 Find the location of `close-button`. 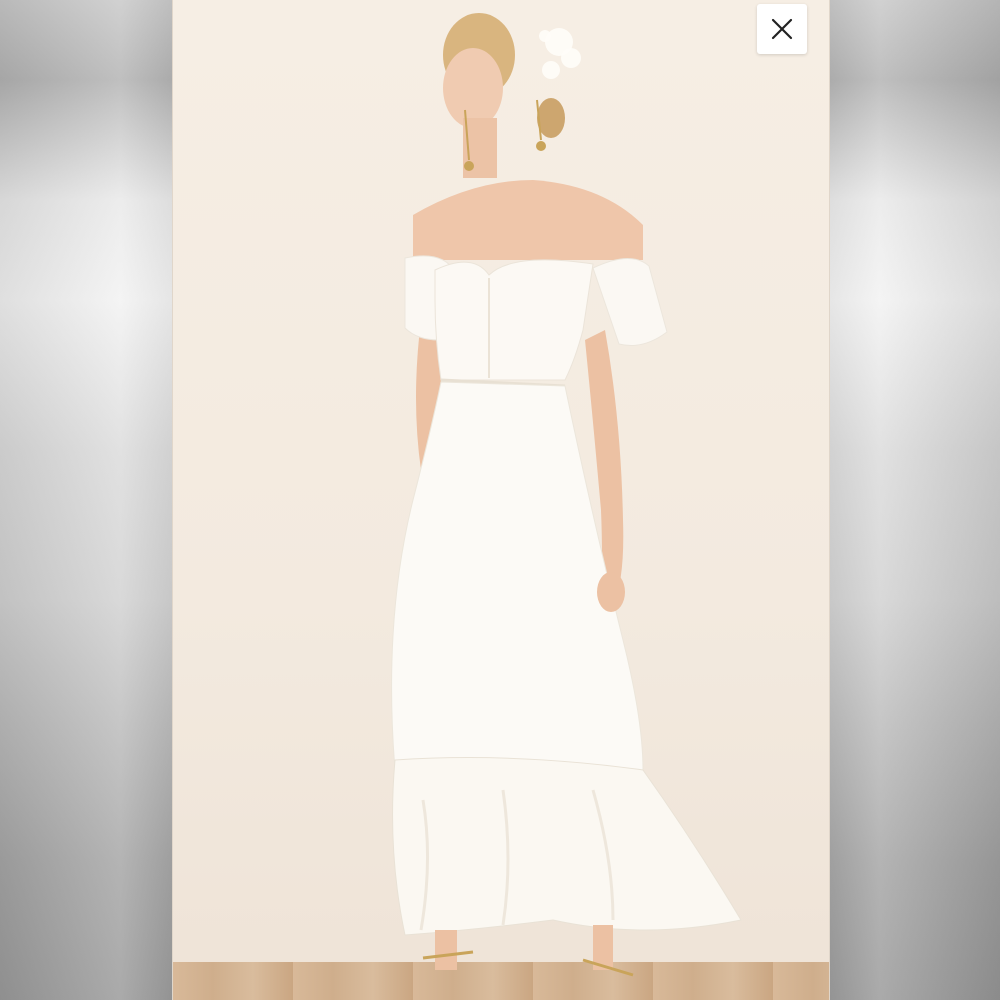

close-button is located at coordinates (782, 29).